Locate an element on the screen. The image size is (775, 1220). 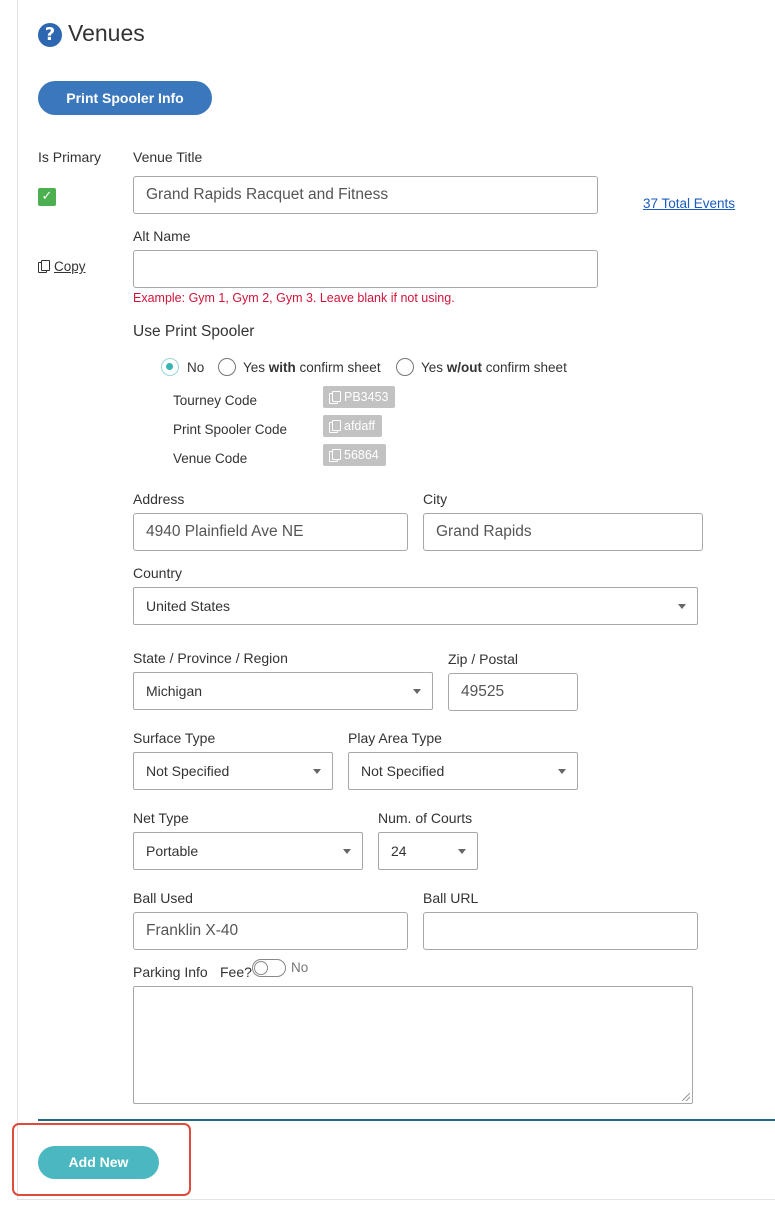
address-input: 4940 Plainfield Ave NE is located at coordinates (270, 532).